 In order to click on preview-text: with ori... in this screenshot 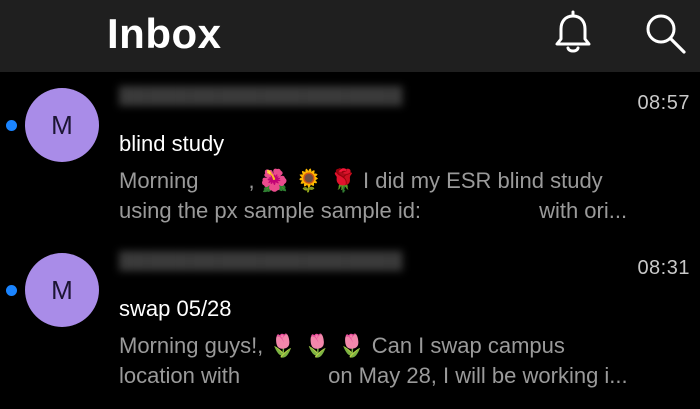, I will do `click(583, 210)`.